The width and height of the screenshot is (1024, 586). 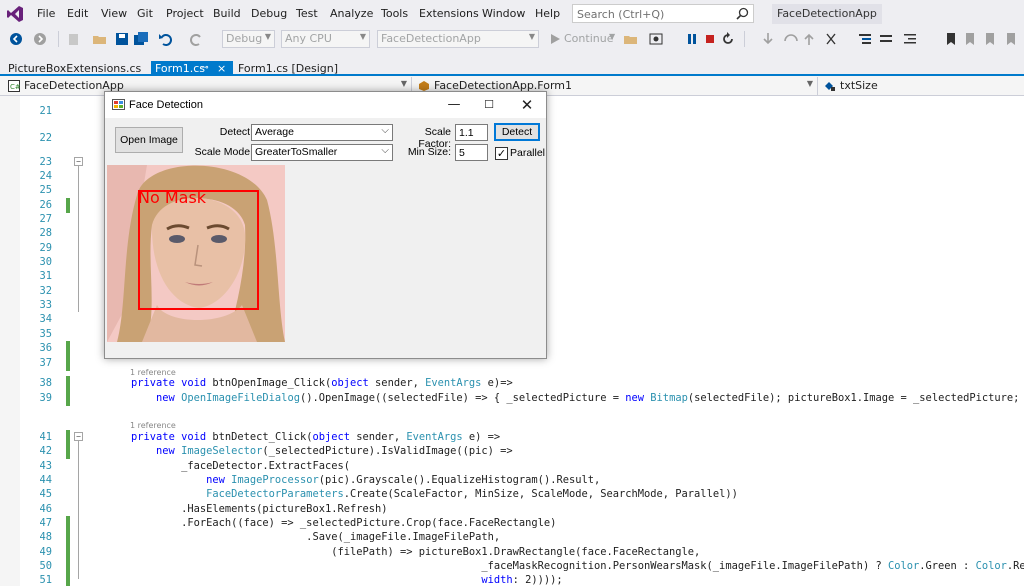 What do you see at coordinates (141, 39) in the screenshot?
I see `save-all-icon` at bounding box center [141, 39].